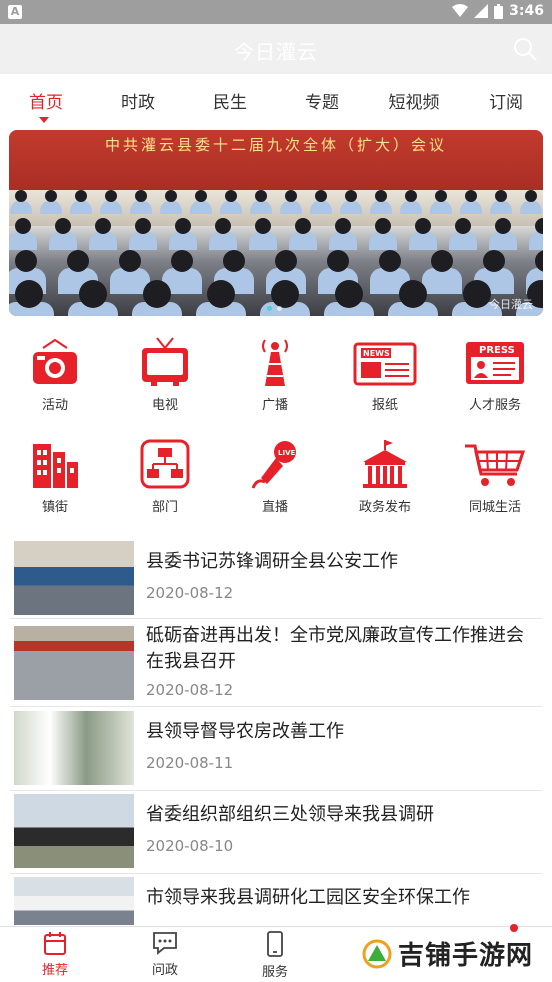  Describe the element at coordinates (15, 12) in the screenshot. I see `notification-icon: A` at that location.